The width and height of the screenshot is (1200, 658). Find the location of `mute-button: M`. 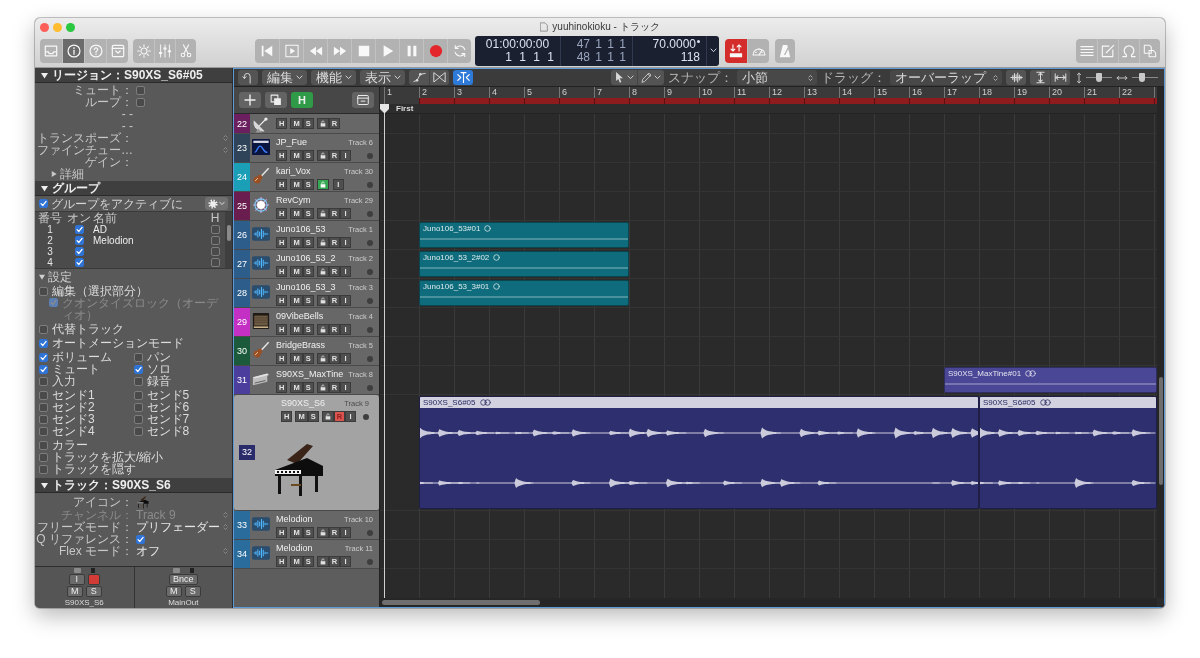

mute-button: M is located at coordinates (173, 591).